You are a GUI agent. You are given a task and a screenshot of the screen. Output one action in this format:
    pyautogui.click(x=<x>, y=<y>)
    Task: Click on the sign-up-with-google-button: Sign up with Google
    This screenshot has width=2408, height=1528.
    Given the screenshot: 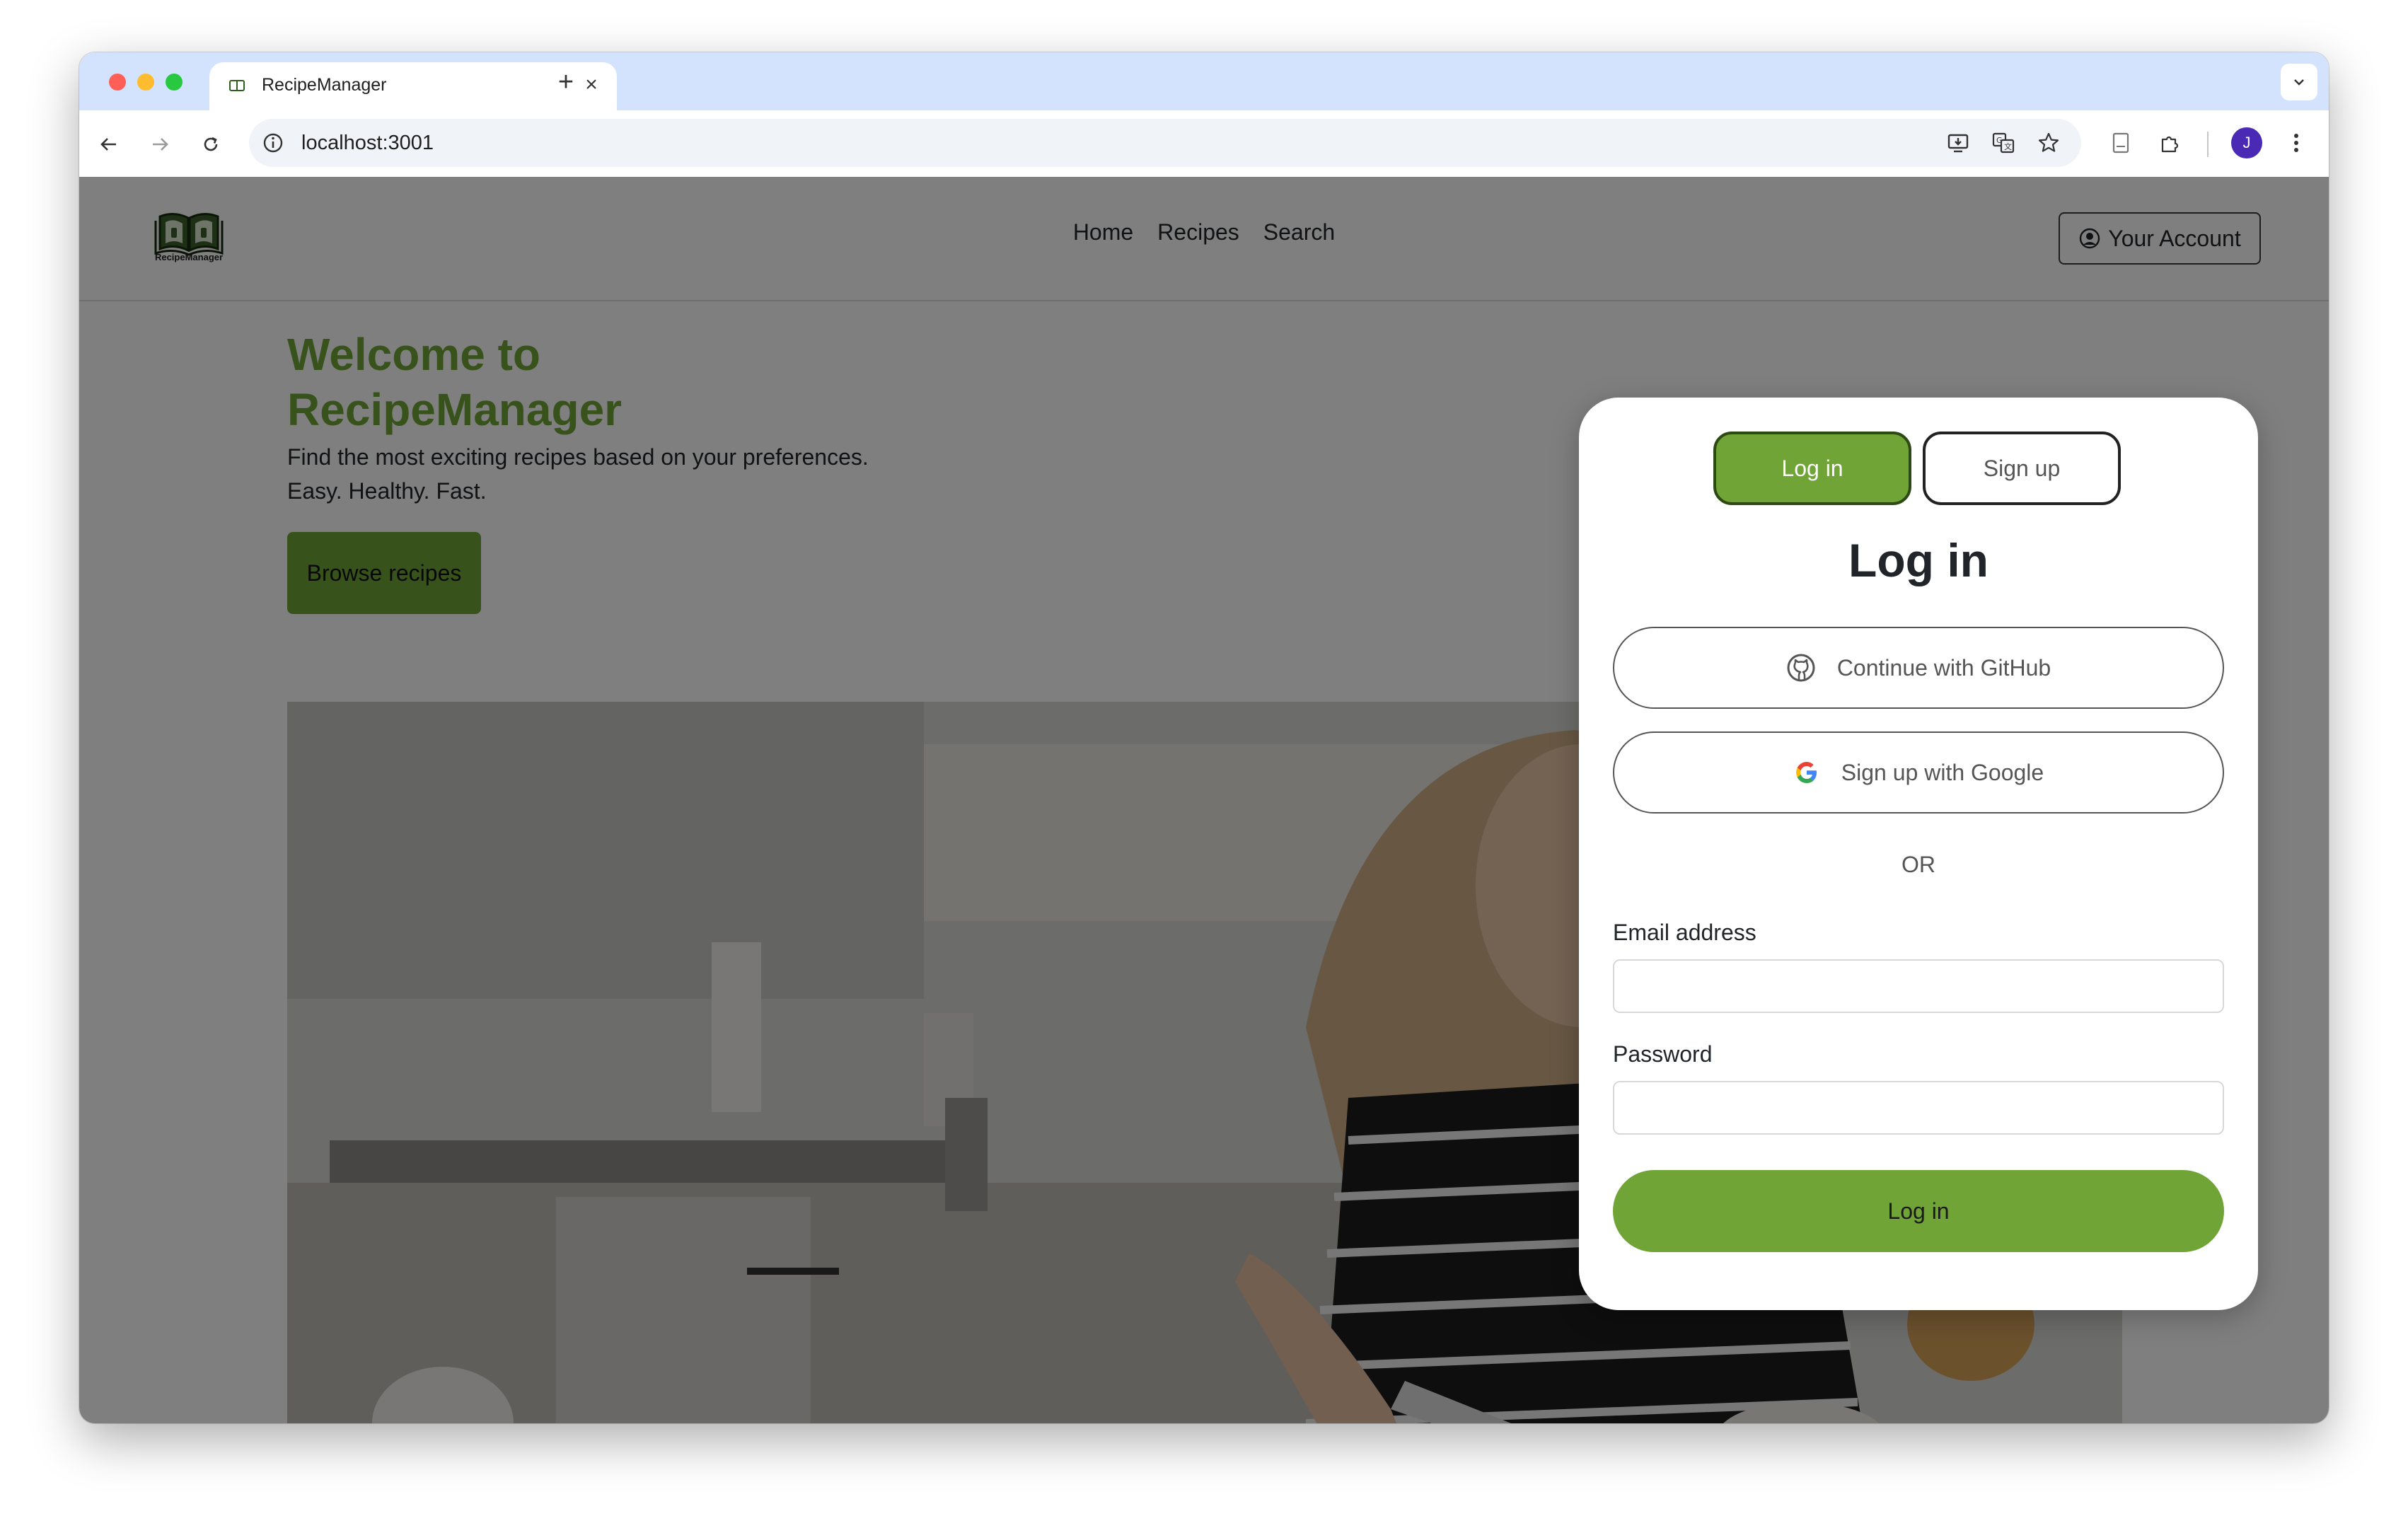 What is the action you would take?
    pyautogui.click(x=1918, y=772)
    